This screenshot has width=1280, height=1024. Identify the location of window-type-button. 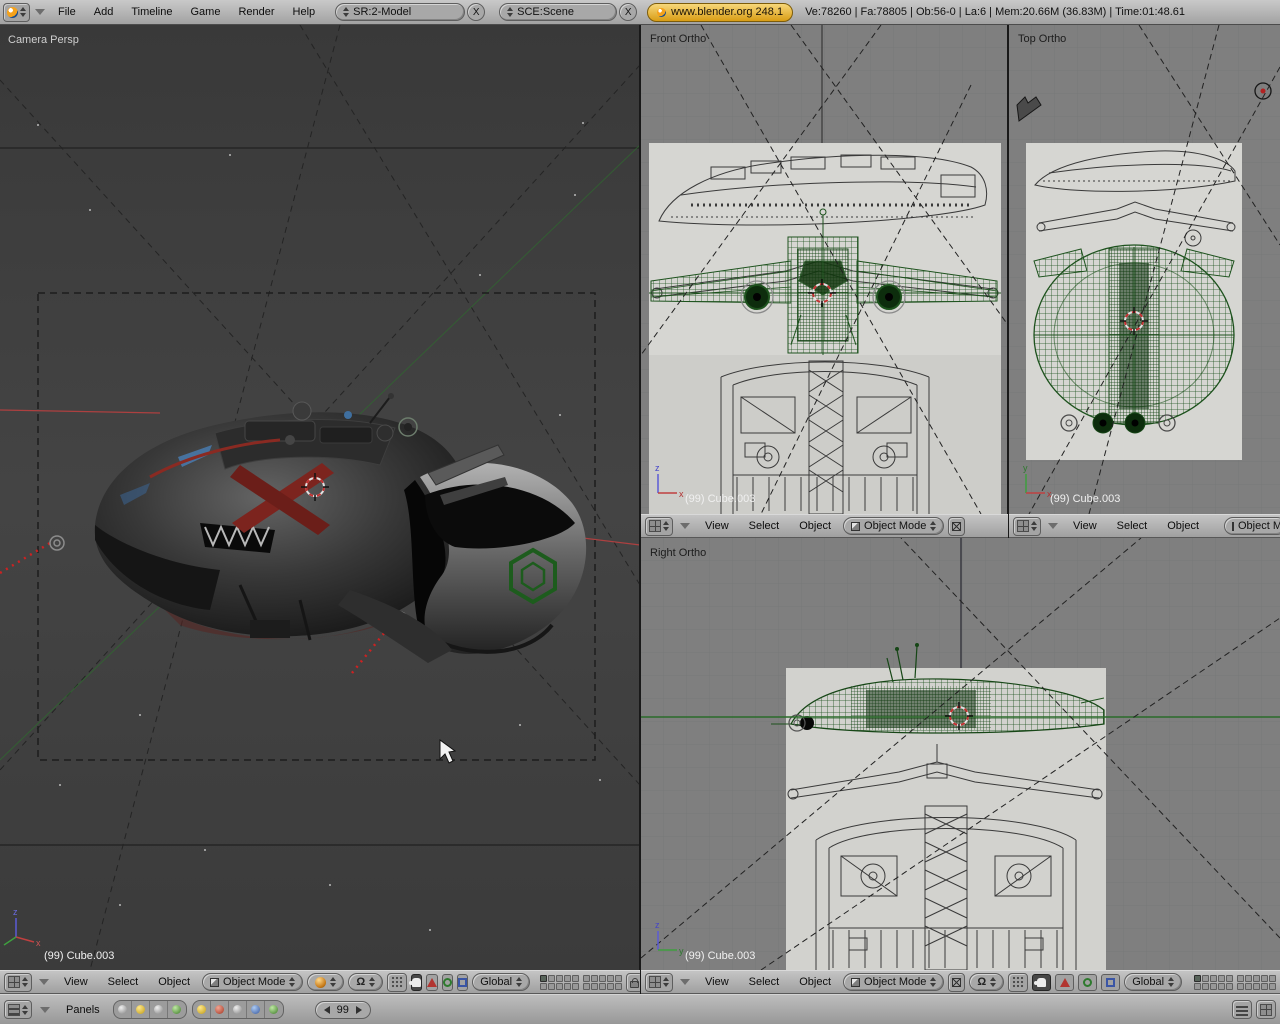
(16, 12).